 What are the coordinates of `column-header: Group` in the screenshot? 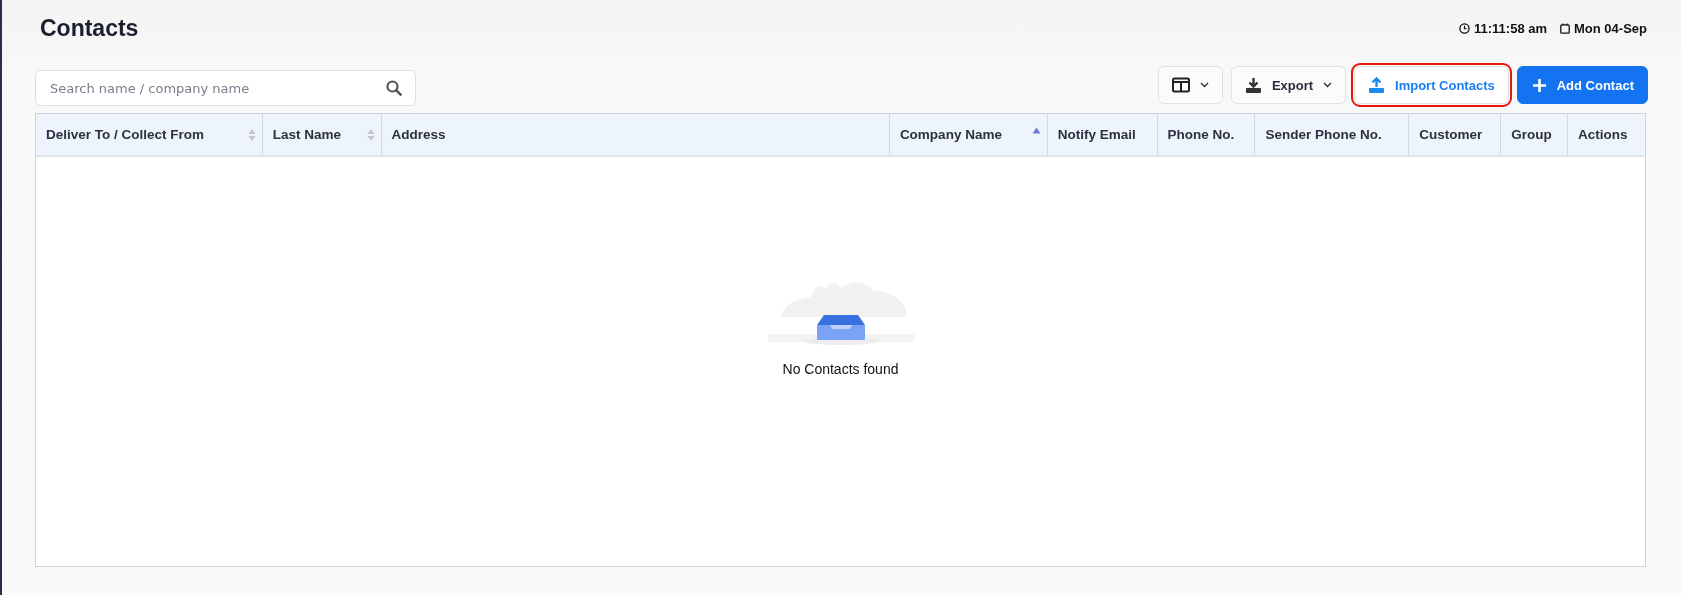 It's located at (1535, 134).